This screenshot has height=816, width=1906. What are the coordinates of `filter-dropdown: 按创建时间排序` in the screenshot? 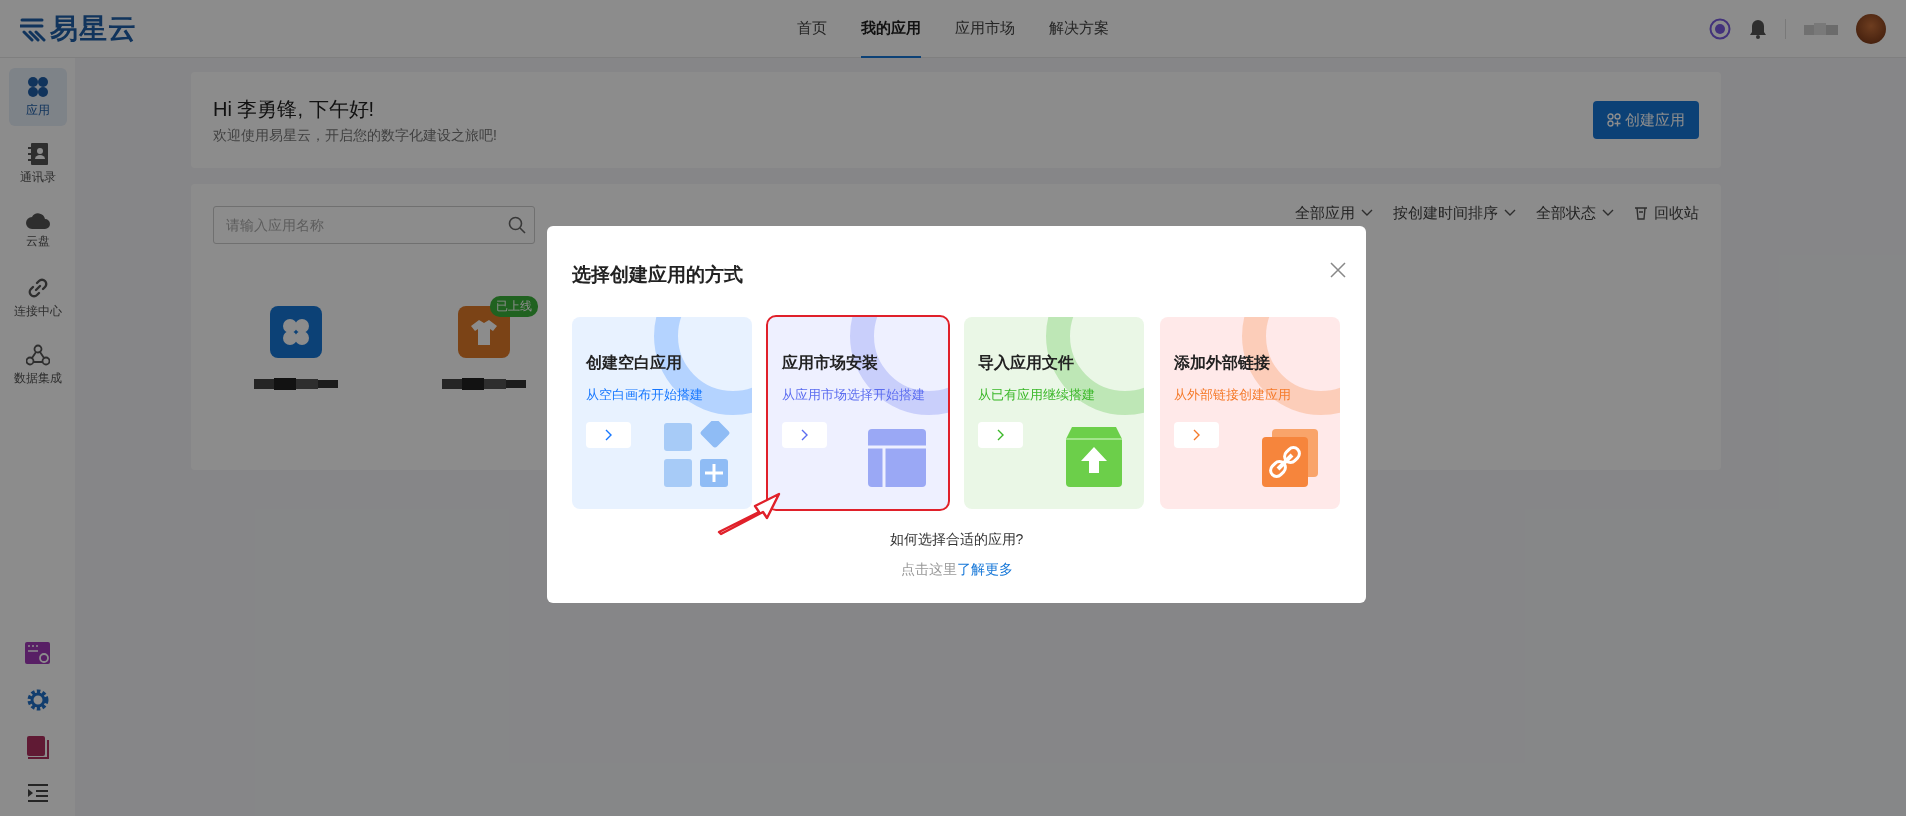 It's located at (1454, 213).